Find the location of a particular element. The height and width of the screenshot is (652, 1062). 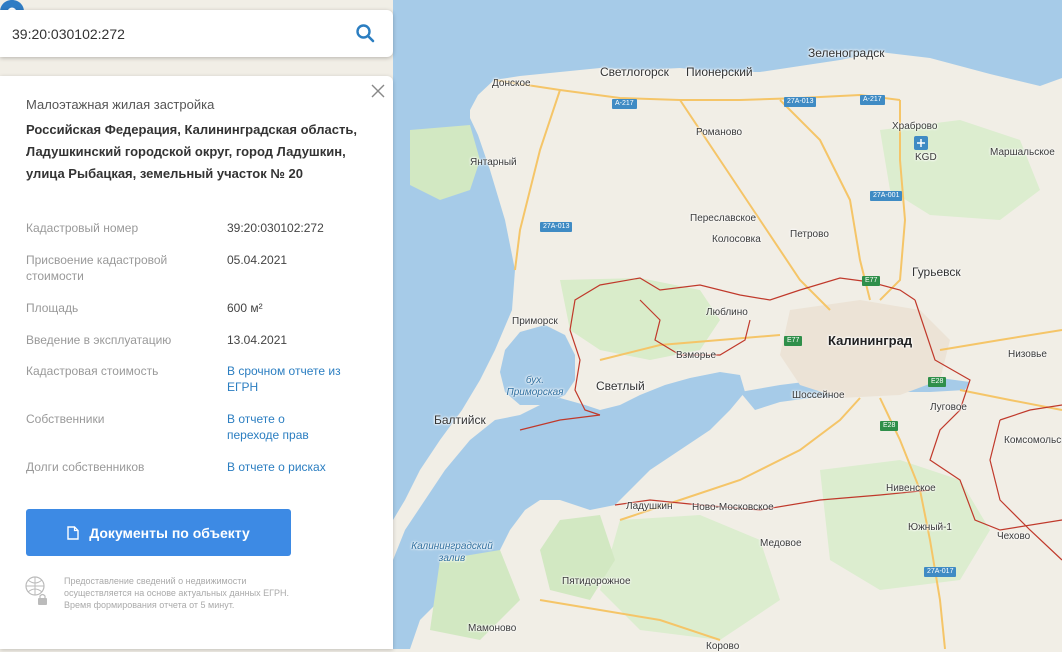

owners-link: В отчете о переходе прав is located at coordinates (279, 427).